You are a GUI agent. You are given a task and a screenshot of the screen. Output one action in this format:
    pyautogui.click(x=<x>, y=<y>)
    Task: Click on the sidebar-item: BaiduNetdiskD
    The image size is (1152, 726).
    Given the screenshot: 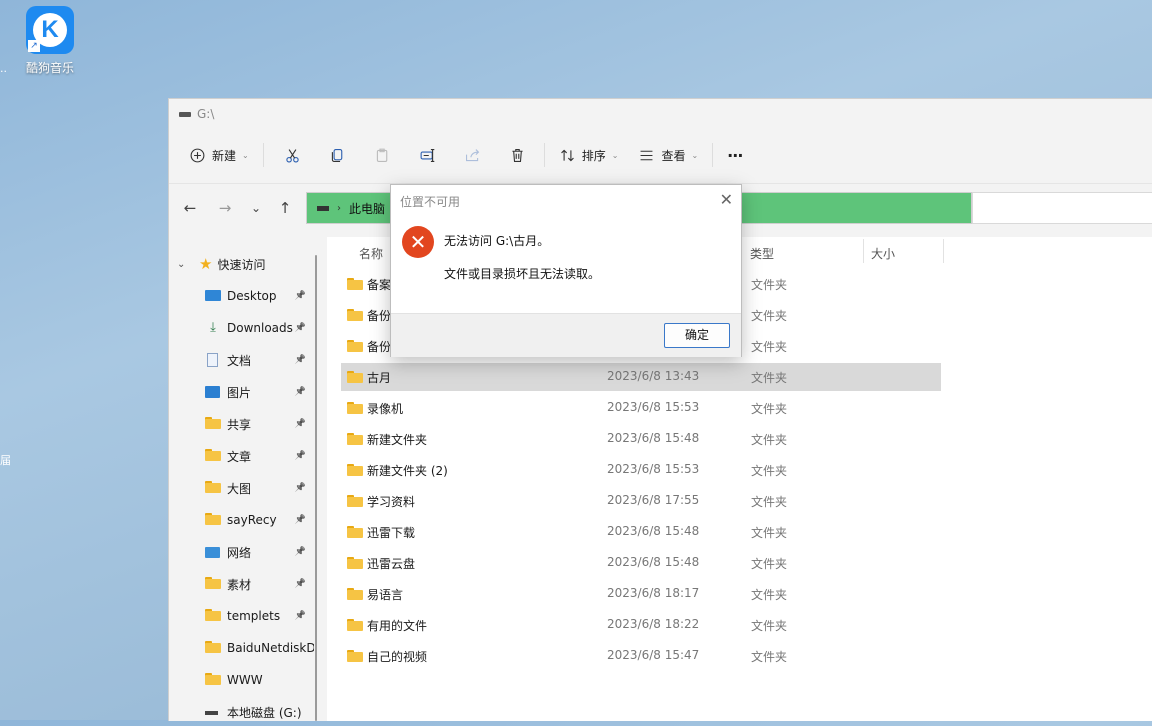 What is the action you would take?
    pyautogui.click(x=241, y=648)
    